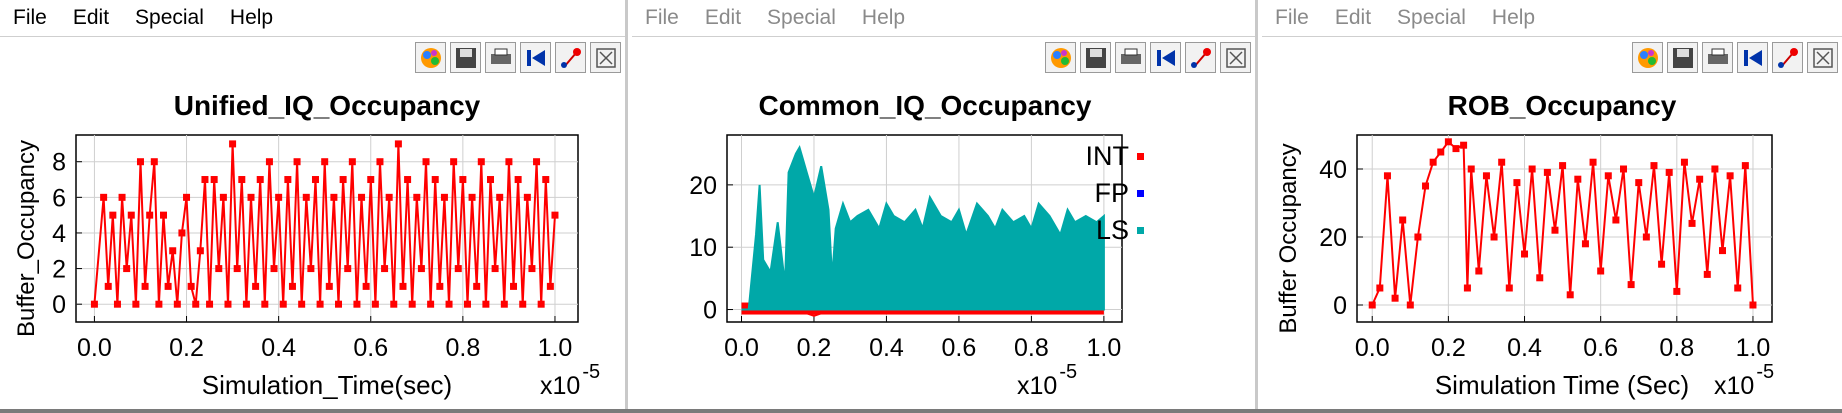  What do you see at coordinates (1140, 156) in the screenshot?
I see `legend-swatch-int` at bounding box center [1140, 156].